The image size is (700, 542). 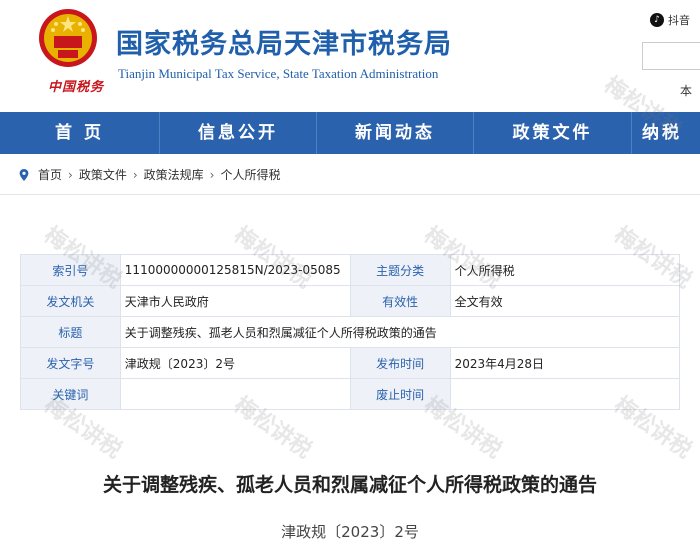 What do you see at coordinates (76, 87) in the screenshot?
I see `brand-text: 中国税务` at bounding box center [76, 87].